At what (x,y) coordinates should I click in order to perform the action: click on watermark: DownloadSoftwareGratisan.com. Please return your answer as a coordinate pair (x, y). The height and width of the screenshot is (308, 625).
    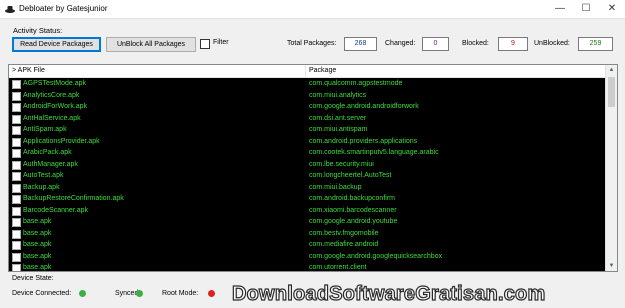
    Looking at the image, I should click on (388, 293).